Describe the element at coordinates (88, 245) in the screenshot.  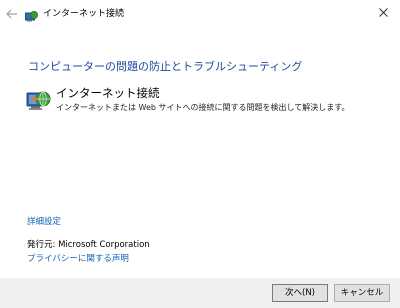
I see `publisher-text: 発行元: Microsoft Corporation` at that location.